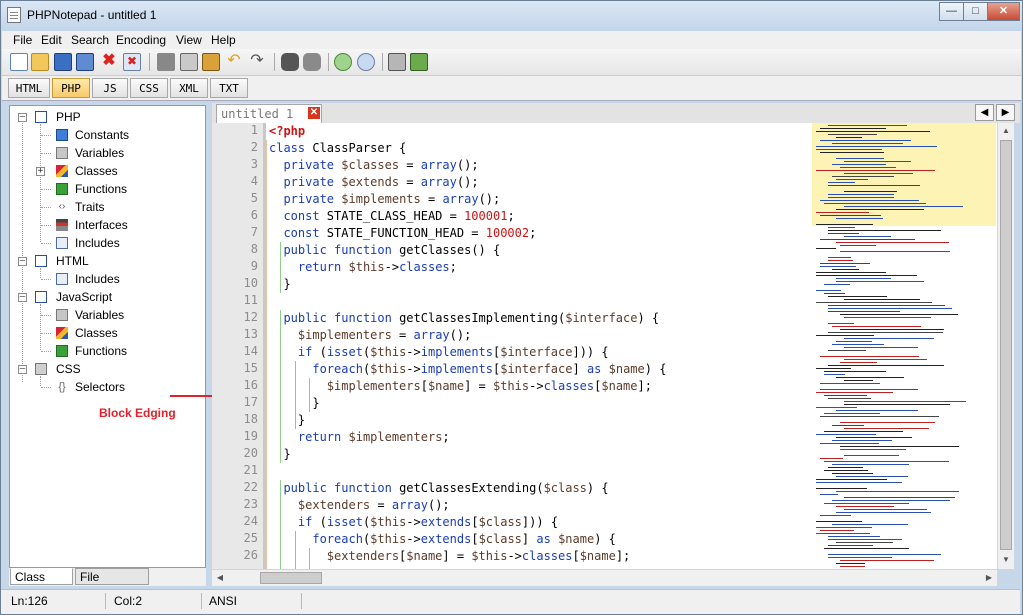 The image size is (1023, 615). What do you see at coordinates (343, 62) in the screenshot?
I see `zoom-in-icon` at bounding box center [343, 62].